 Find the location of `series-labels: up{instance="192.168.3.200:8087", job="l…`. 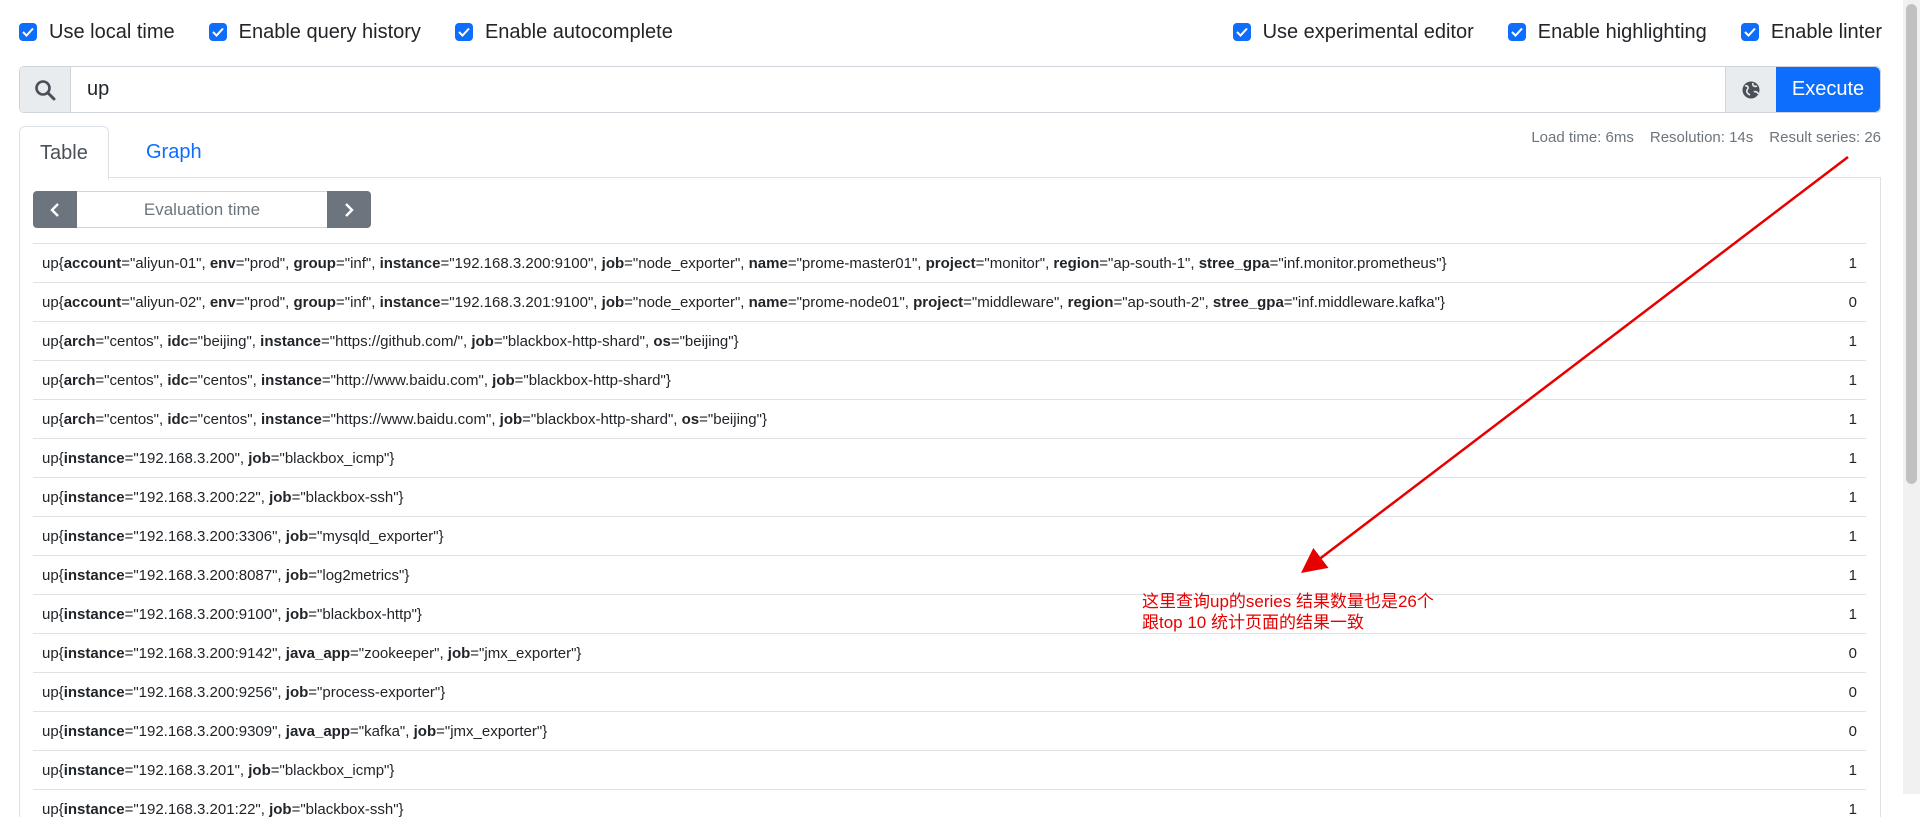

series-labels: up{instance="192.168.3.200:8087", job="l… is located at coordinates (226, 575).